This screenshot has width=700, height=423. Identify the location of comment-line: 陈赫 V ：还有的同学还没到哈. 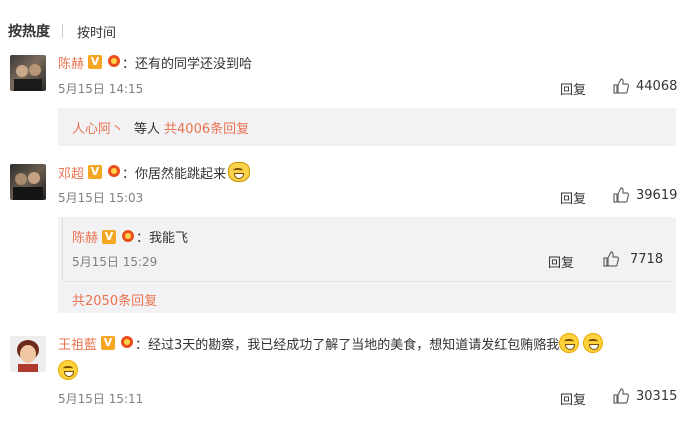
(155, 62).